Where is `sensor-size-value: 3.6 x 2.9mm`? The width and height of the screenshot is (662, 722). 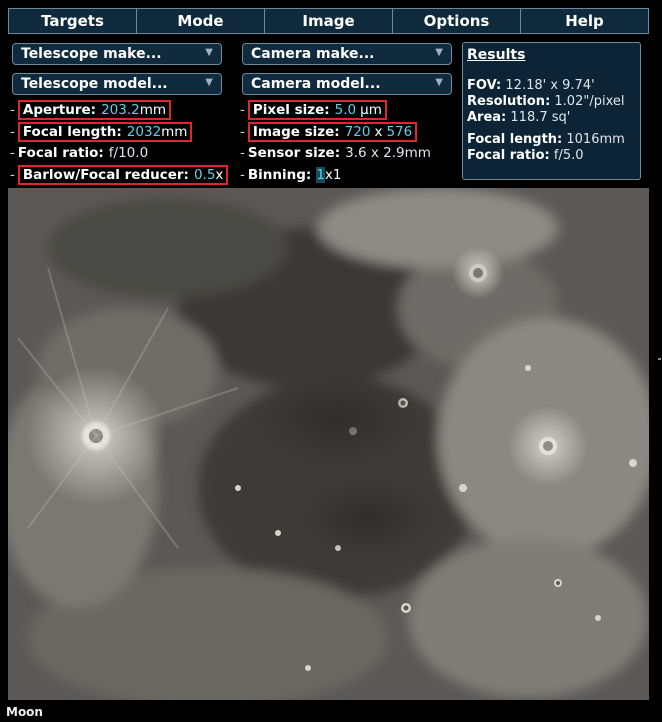
sensor-size-value: 3.6 x 2.9mm is located at coordinates (388, 153).